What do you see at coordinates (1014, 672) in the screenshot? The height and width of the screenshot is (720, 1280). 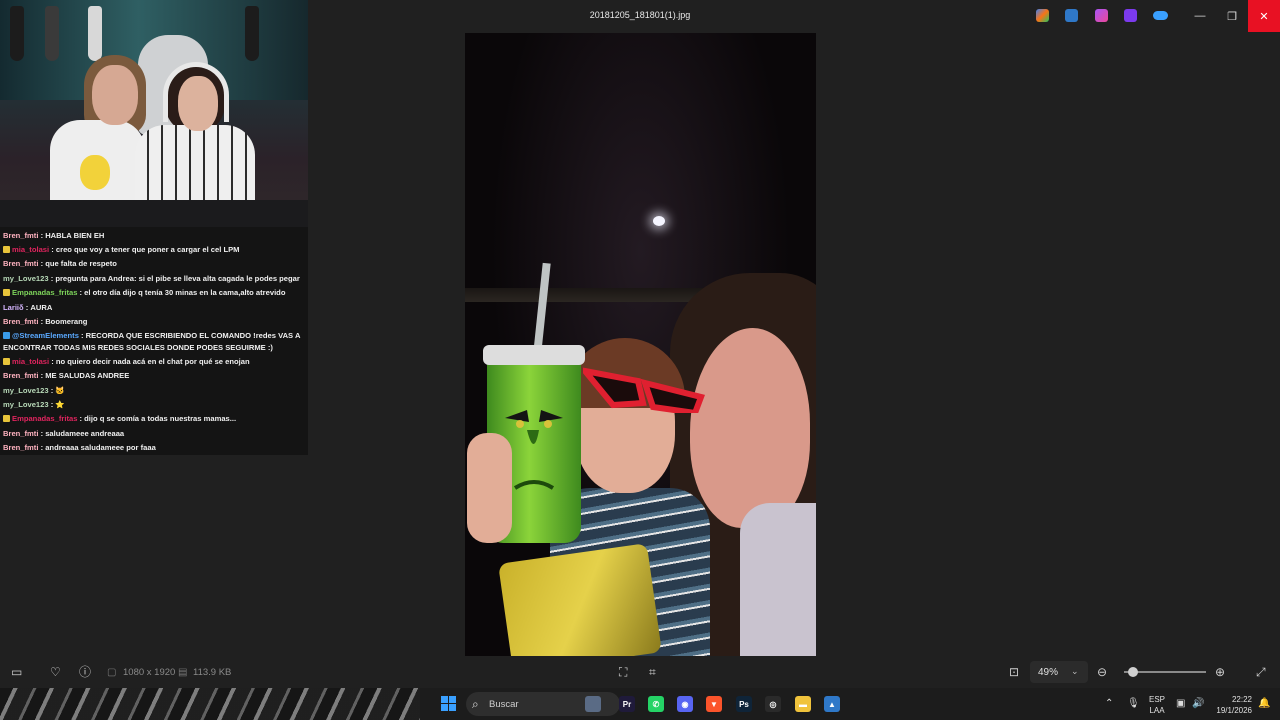 I see `actual-size-icon: ⊡` at bounding box center [1014, 672].